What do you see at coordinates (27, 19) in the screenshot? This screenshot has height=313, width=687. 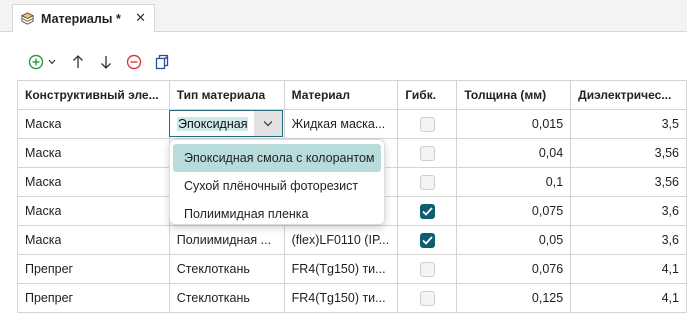 I see `materials-stack-icon` at bounding box center [27, 19].